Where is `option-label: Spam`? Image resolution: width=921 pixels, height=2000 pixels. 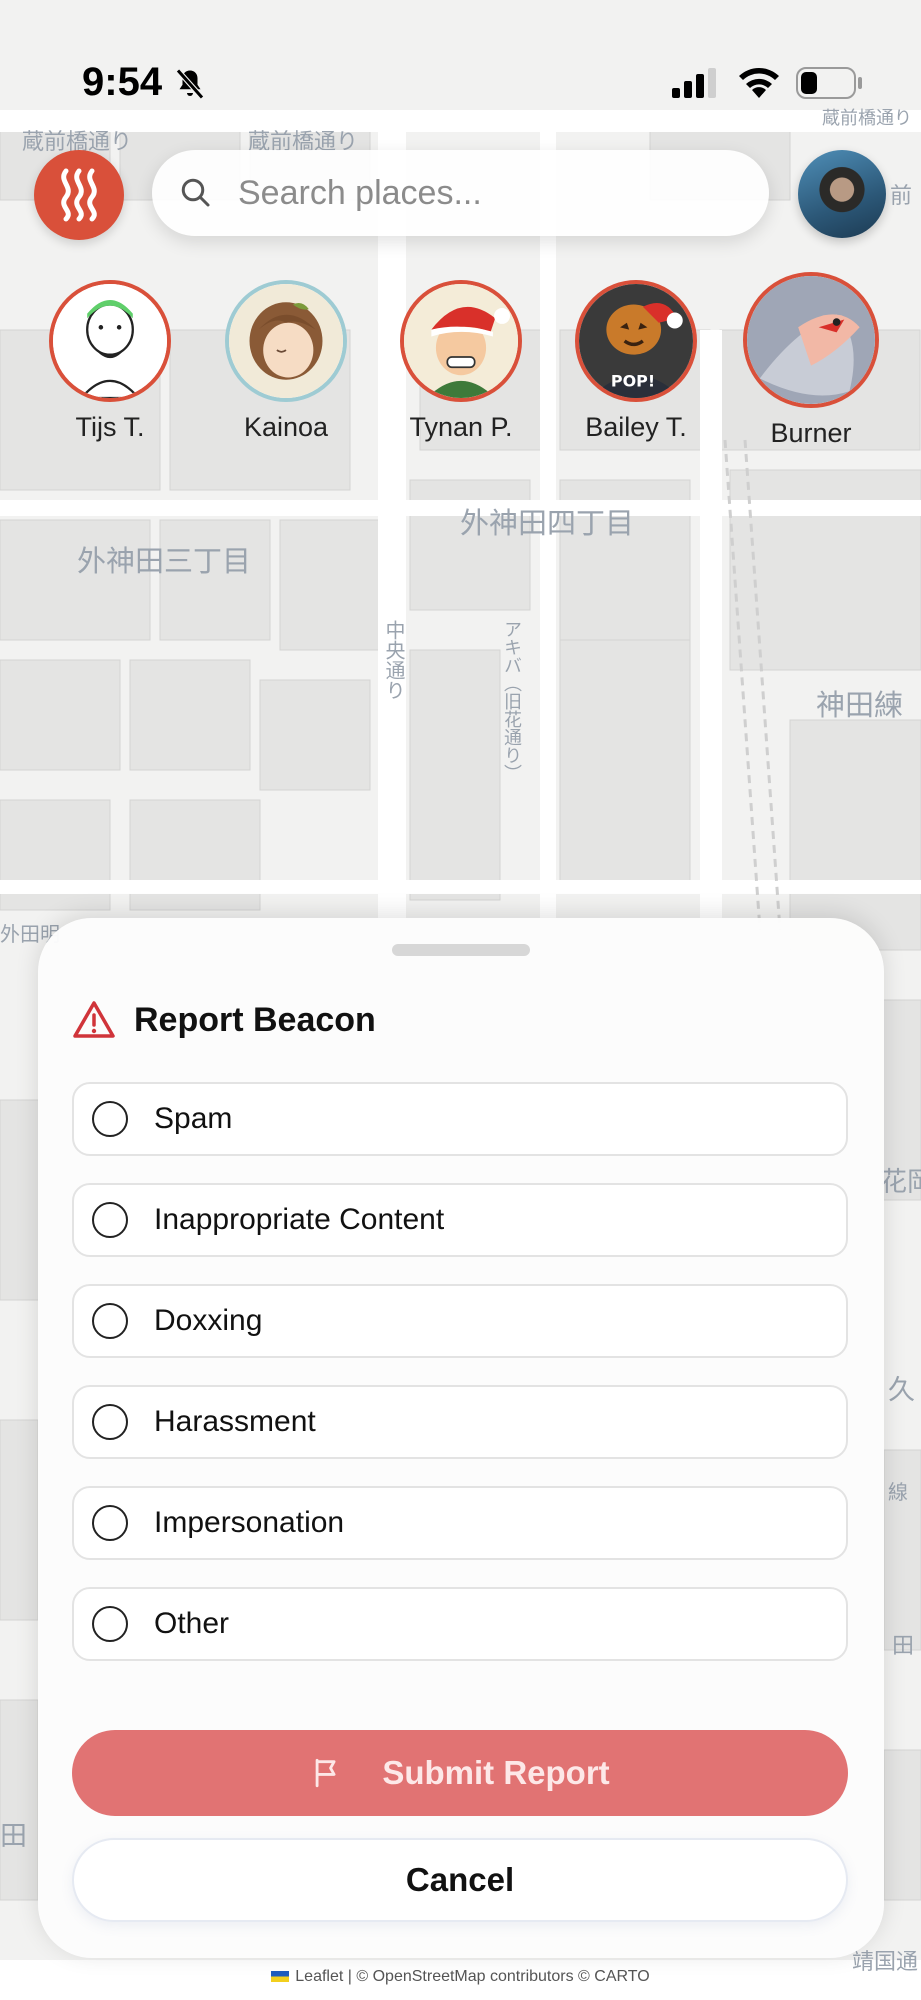
option-label: Spam is located at coordinates (193, 1118).